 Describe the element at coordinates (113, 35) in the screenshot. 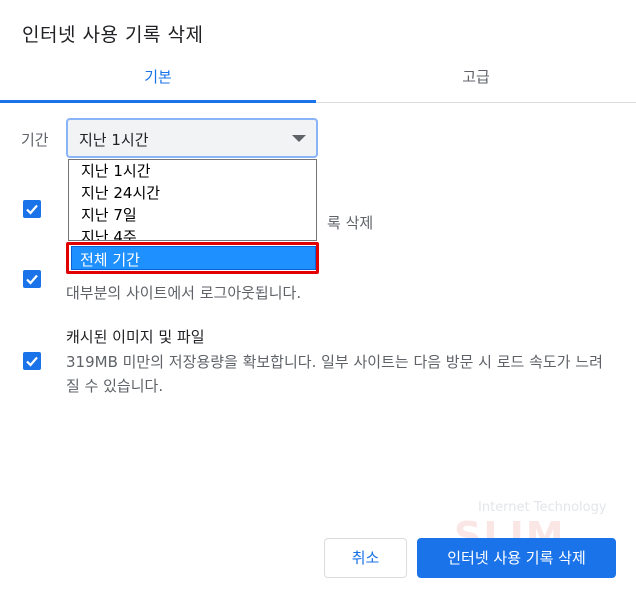

I see `dialog-title: 인터넷 사용 기록 삭제` at that location.